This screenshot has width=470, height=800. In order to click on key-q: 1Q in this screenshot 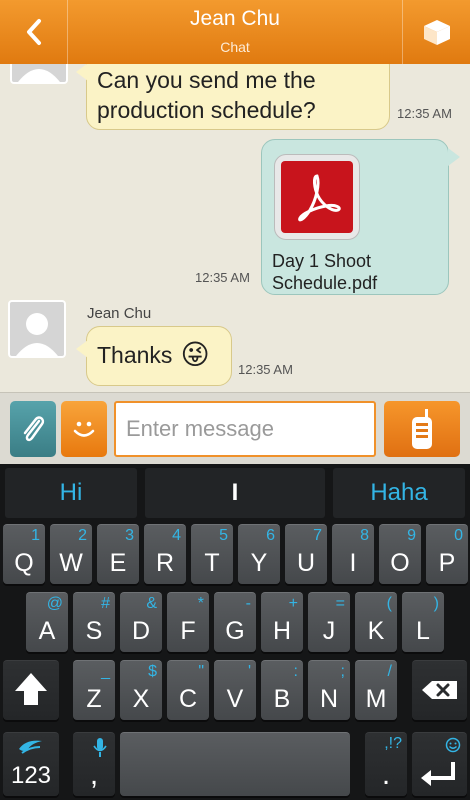, I will do `click(24, 554)`.